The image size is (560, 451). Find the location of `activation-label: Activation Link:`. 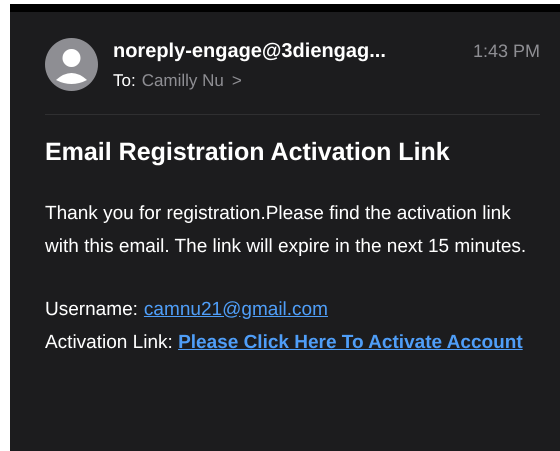

activation-label: Activation Link: is located at coordinates (109, 342).